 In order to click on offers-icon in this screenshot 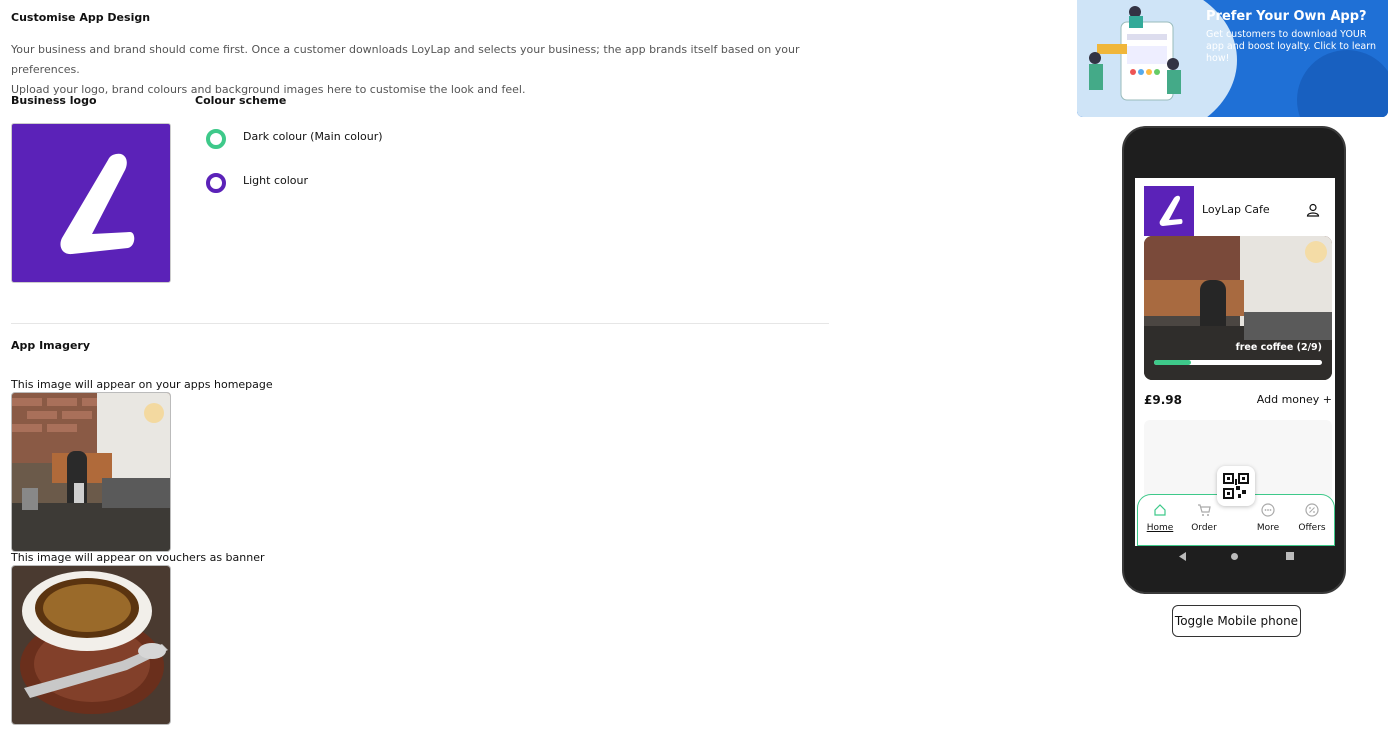, I will do `click(1312, 510)`.